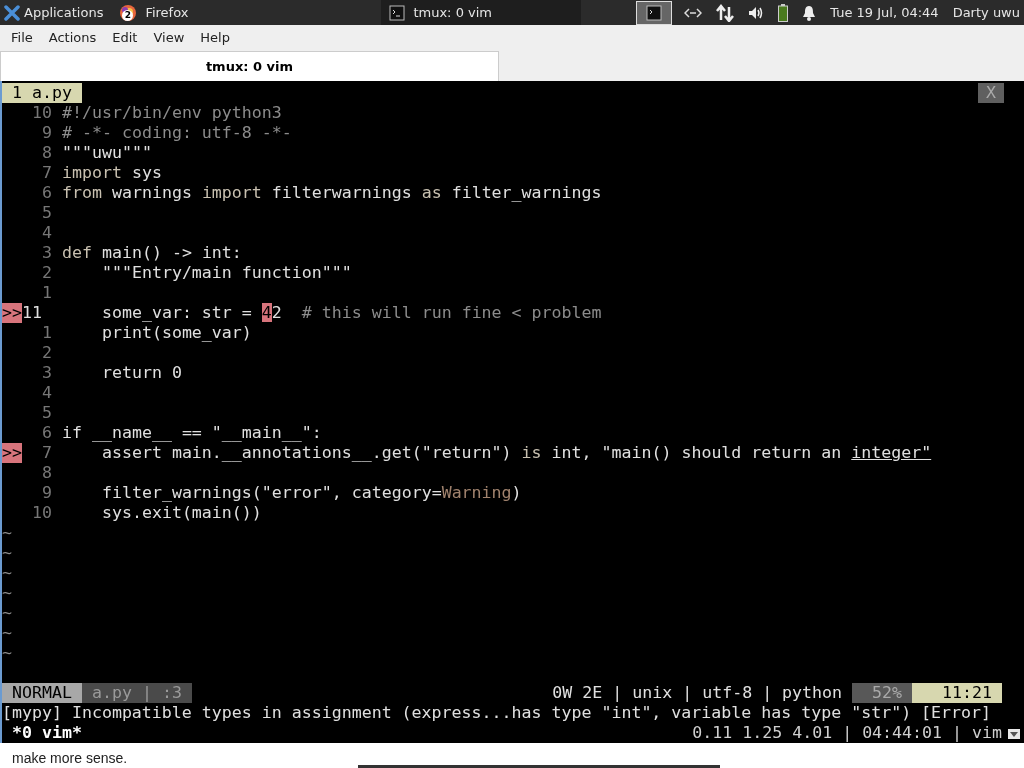  I want to click on code-line: """Entry/main function""", so click(226, 273).